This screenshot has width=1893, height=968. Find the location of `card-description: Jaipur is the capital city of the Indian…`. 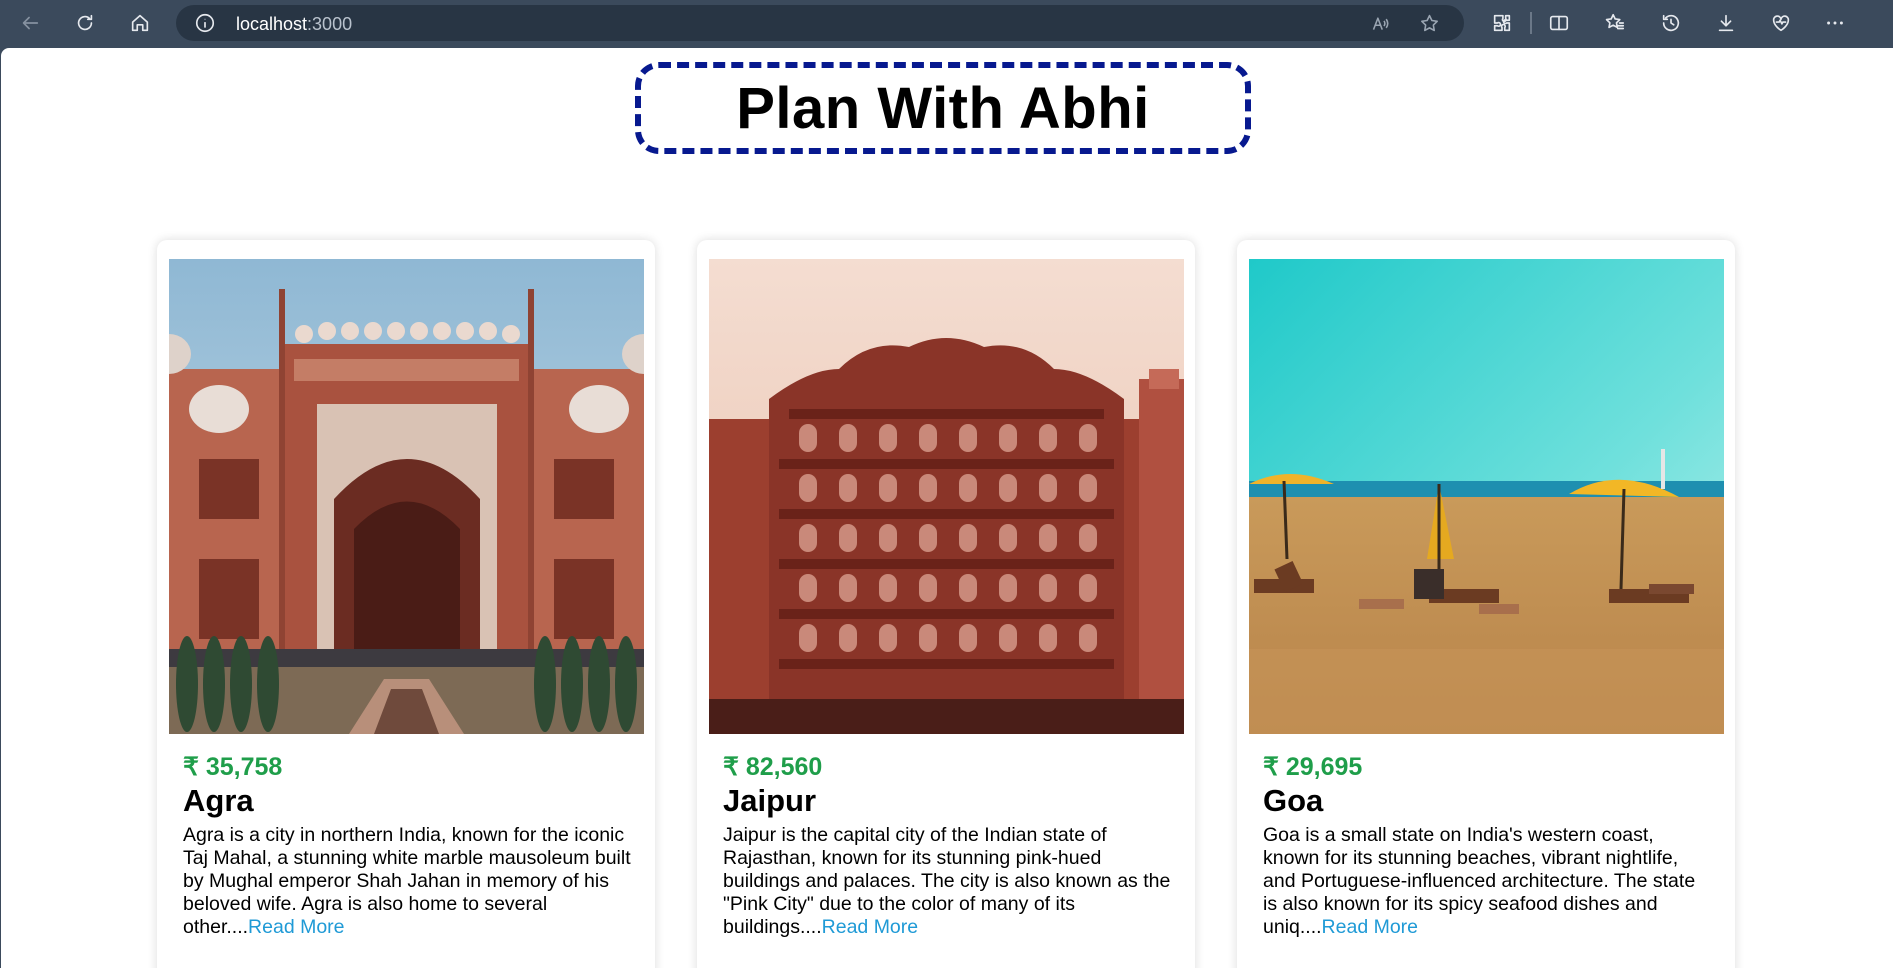

card-description: Jaipur is the capital city of the Indian… is located at coordinates (948, 881).